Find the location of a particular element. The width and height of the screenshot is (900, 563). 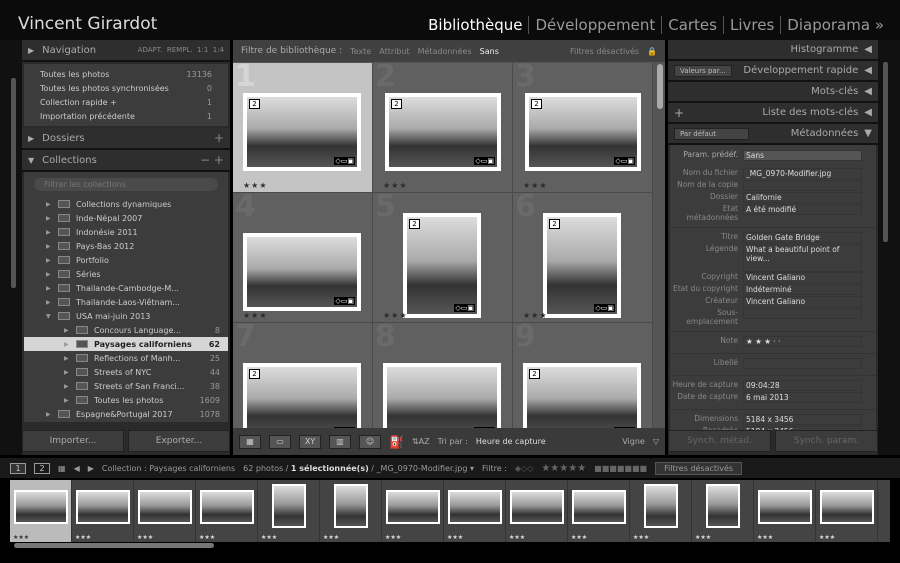

grid-cell: 6 2 ◇▭▣ ★★★ is located at coordinates (583, 256).